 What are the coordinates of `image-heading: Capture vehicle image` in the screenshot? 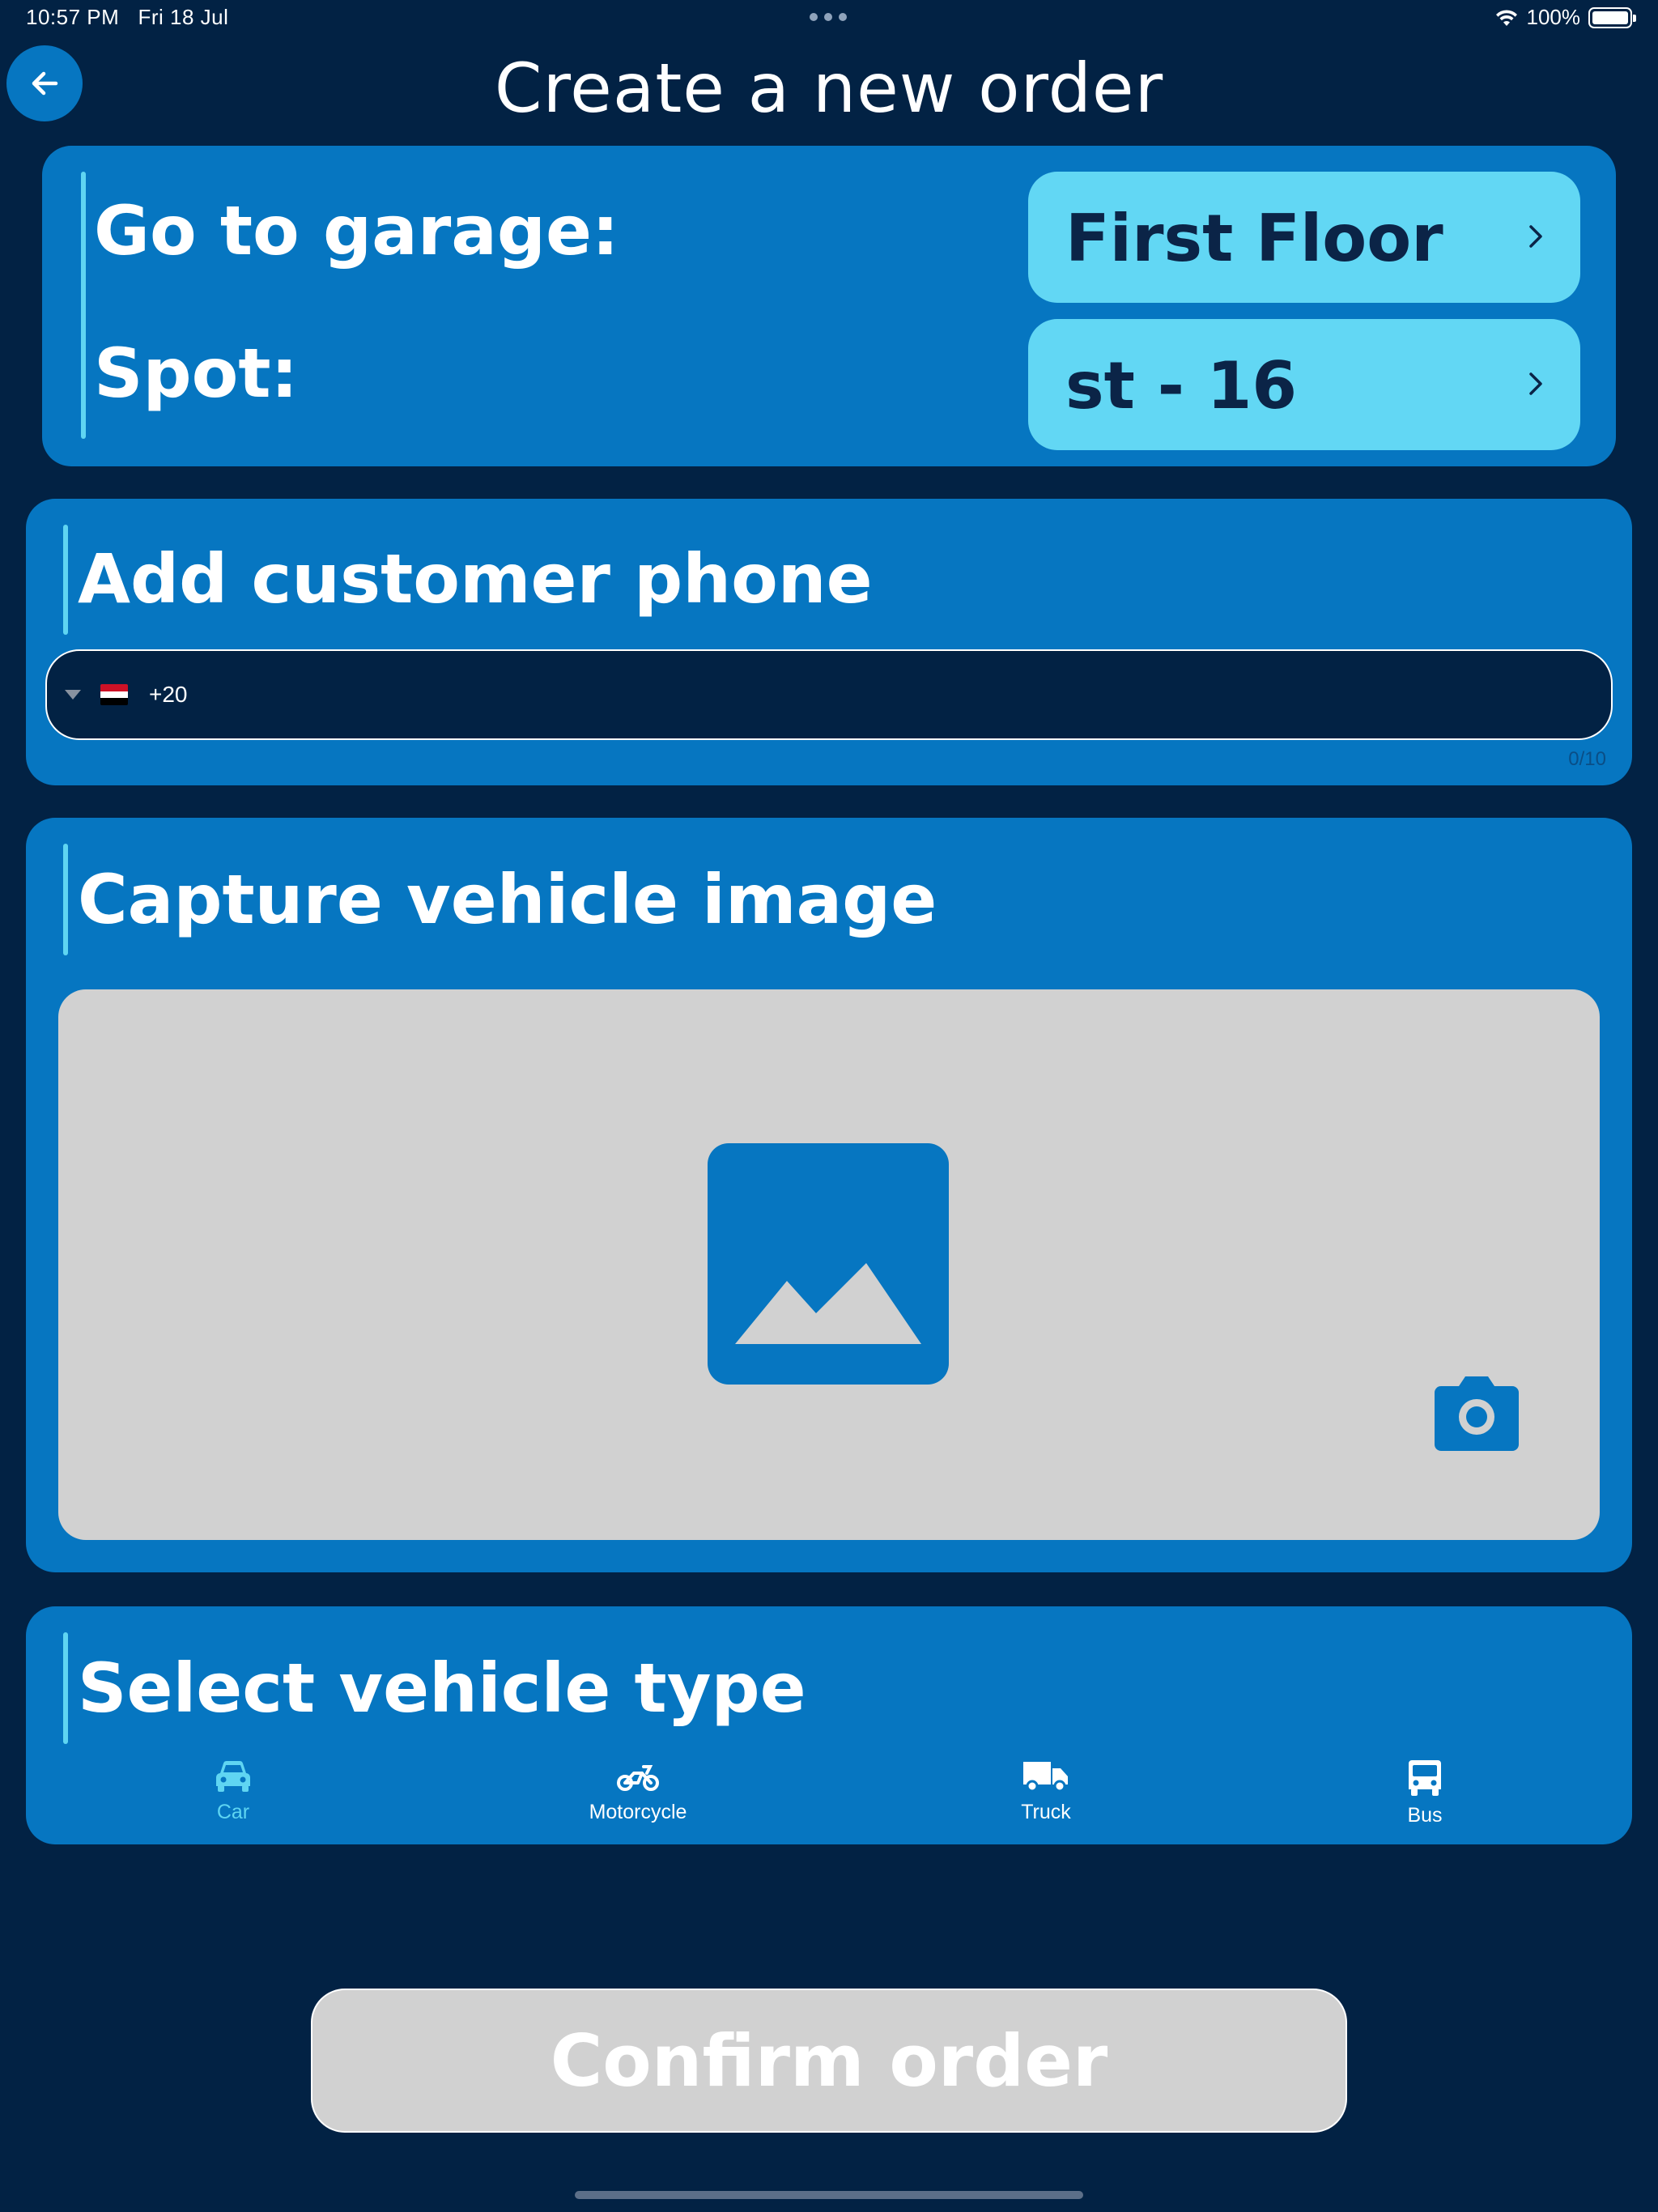 It's located at (507, 900).